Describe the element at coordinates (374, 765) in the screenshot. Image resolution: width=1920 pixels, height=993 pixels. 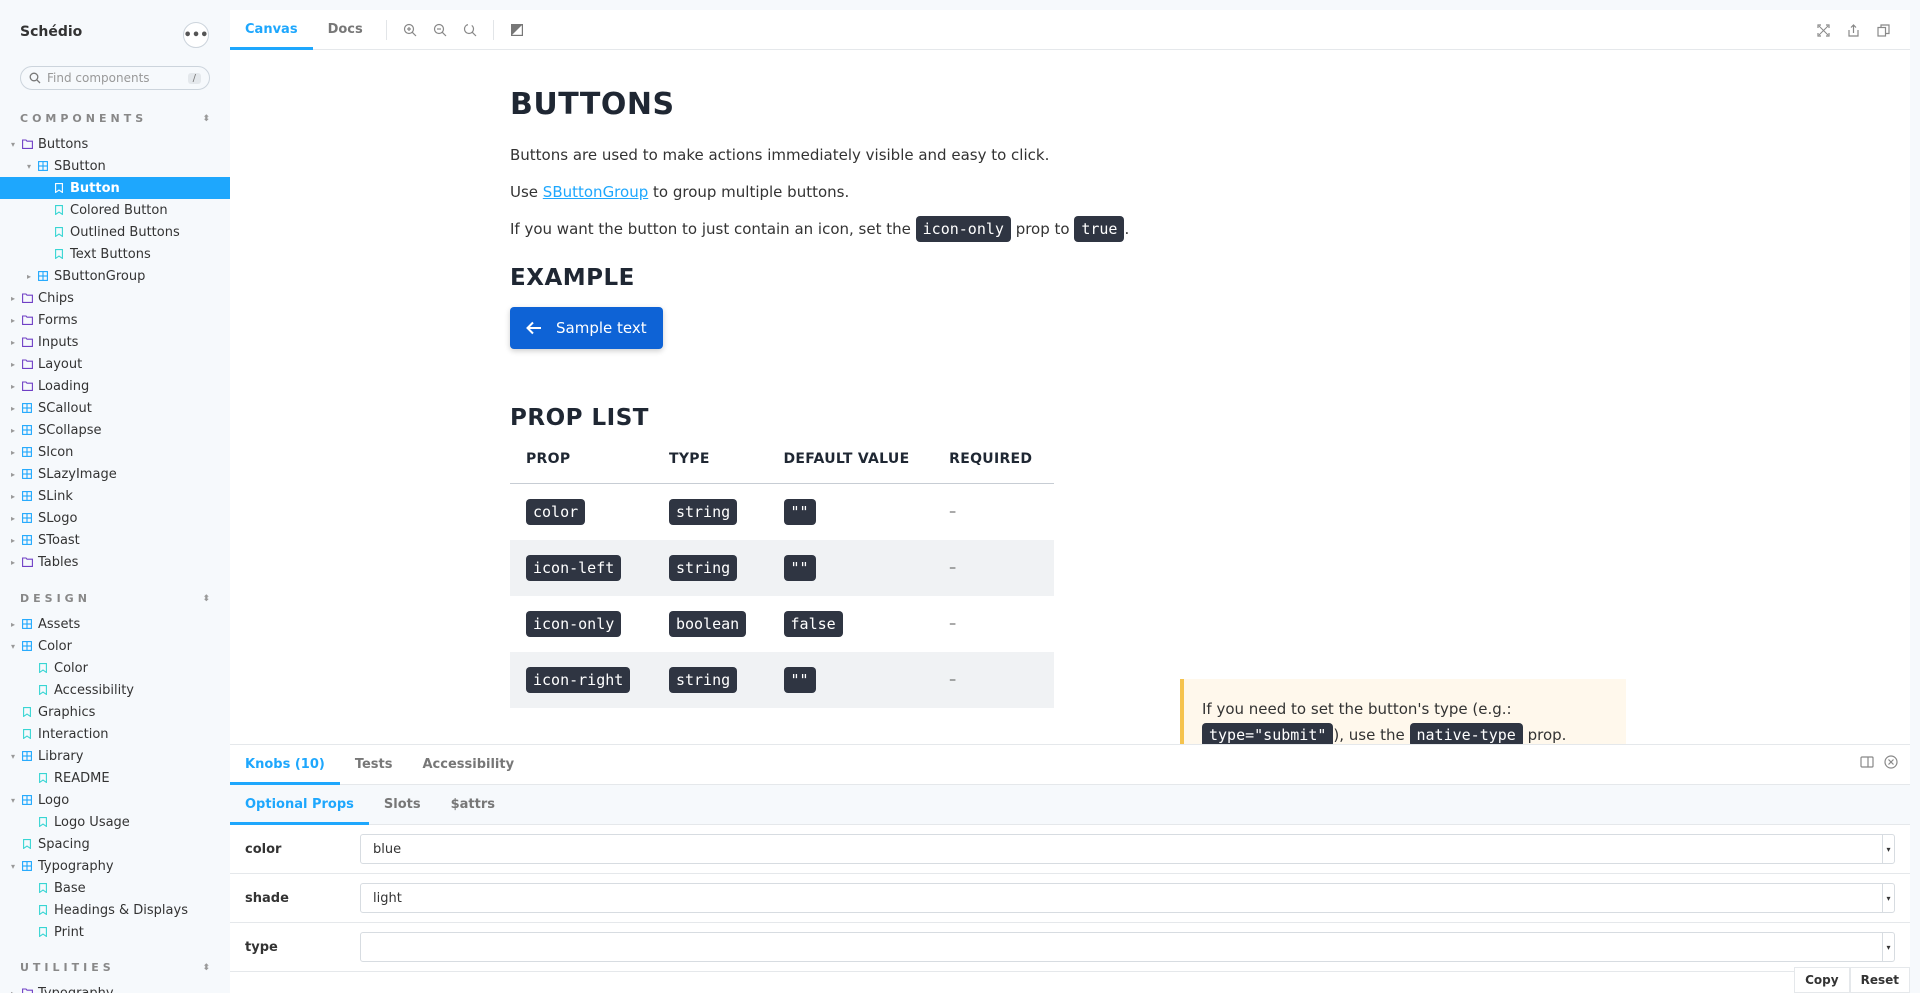
I see `tab-tests: Tests` at that location.